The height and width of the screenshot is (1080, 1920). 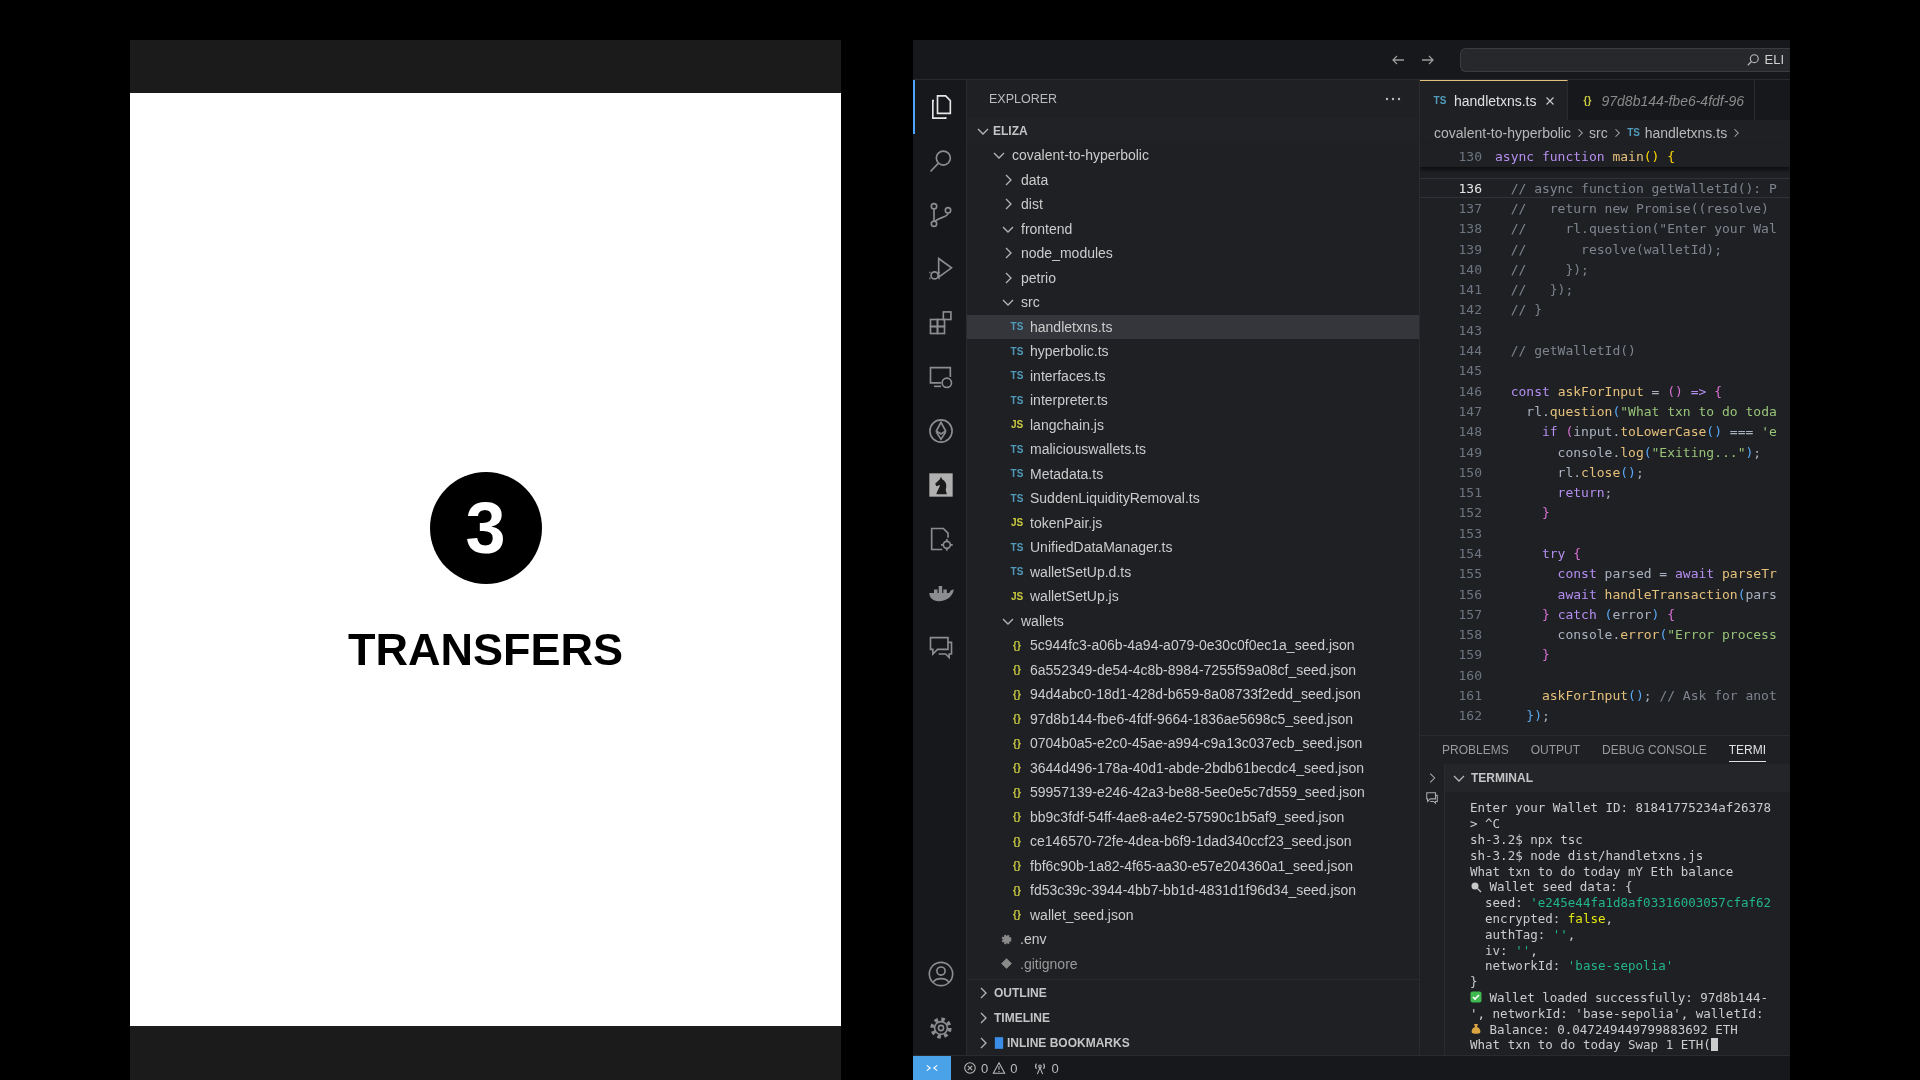 I want to click on file-item: JS walletSetUp.js, so click(x=1193, y=596).